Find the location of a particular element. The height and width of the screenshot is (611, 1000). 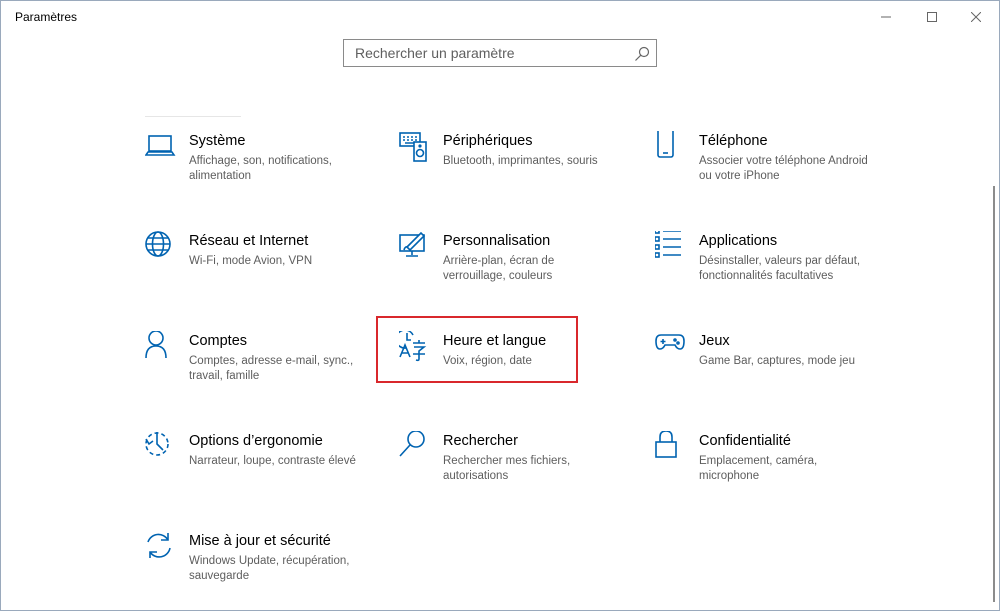

minimize-icon is located at coordinates (886, 17).